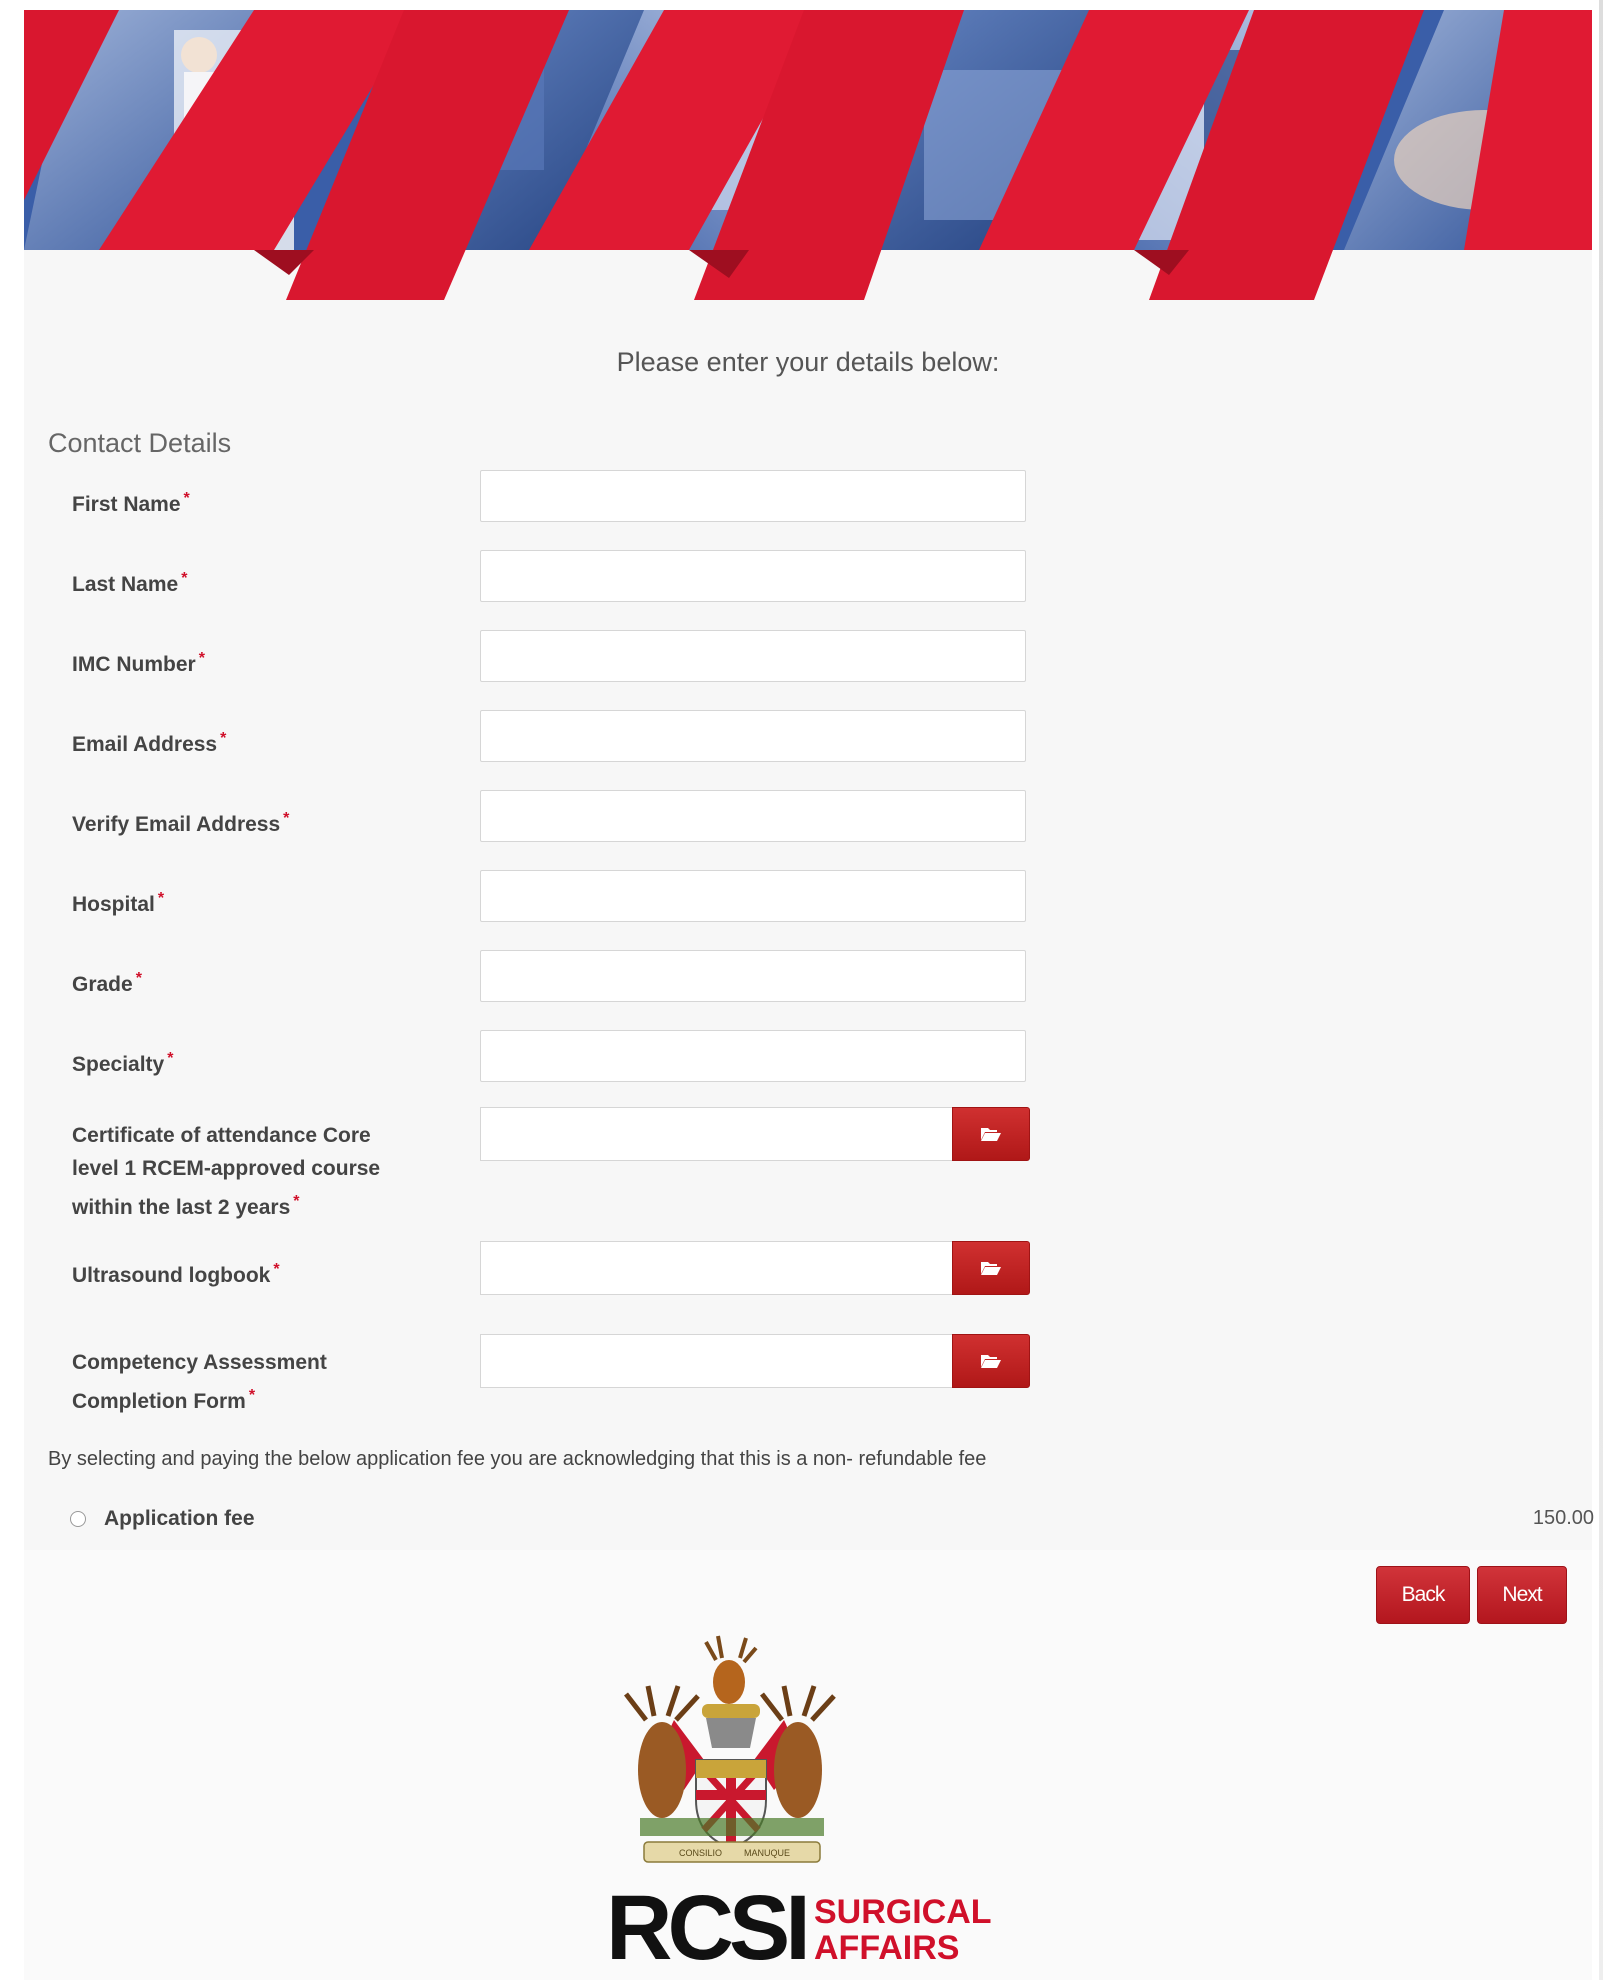  What do you see at coordinates (700, 1853) in the screenshot?
I see `crest-motto-left: CONSILIO` at bounding box center [700, 1853].